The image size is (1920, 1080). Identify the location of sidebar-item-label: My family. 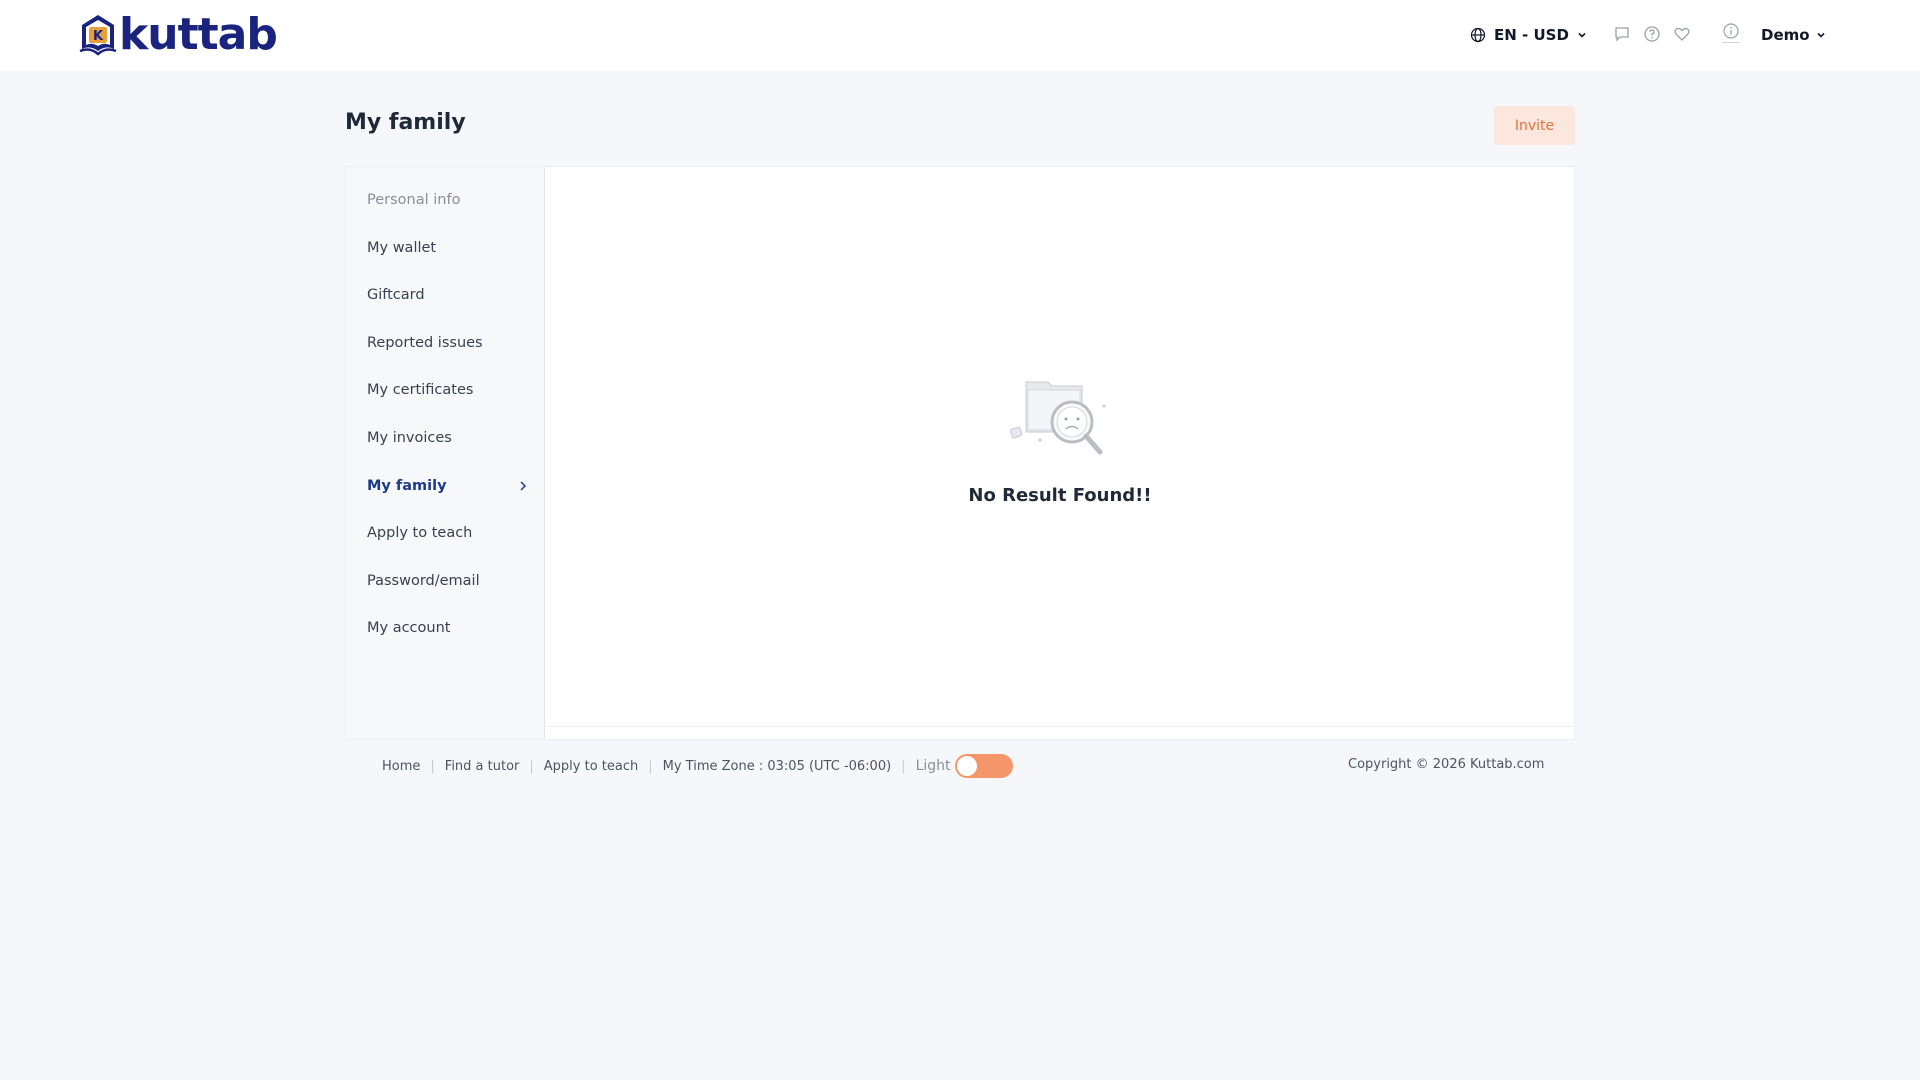
(407, 486).